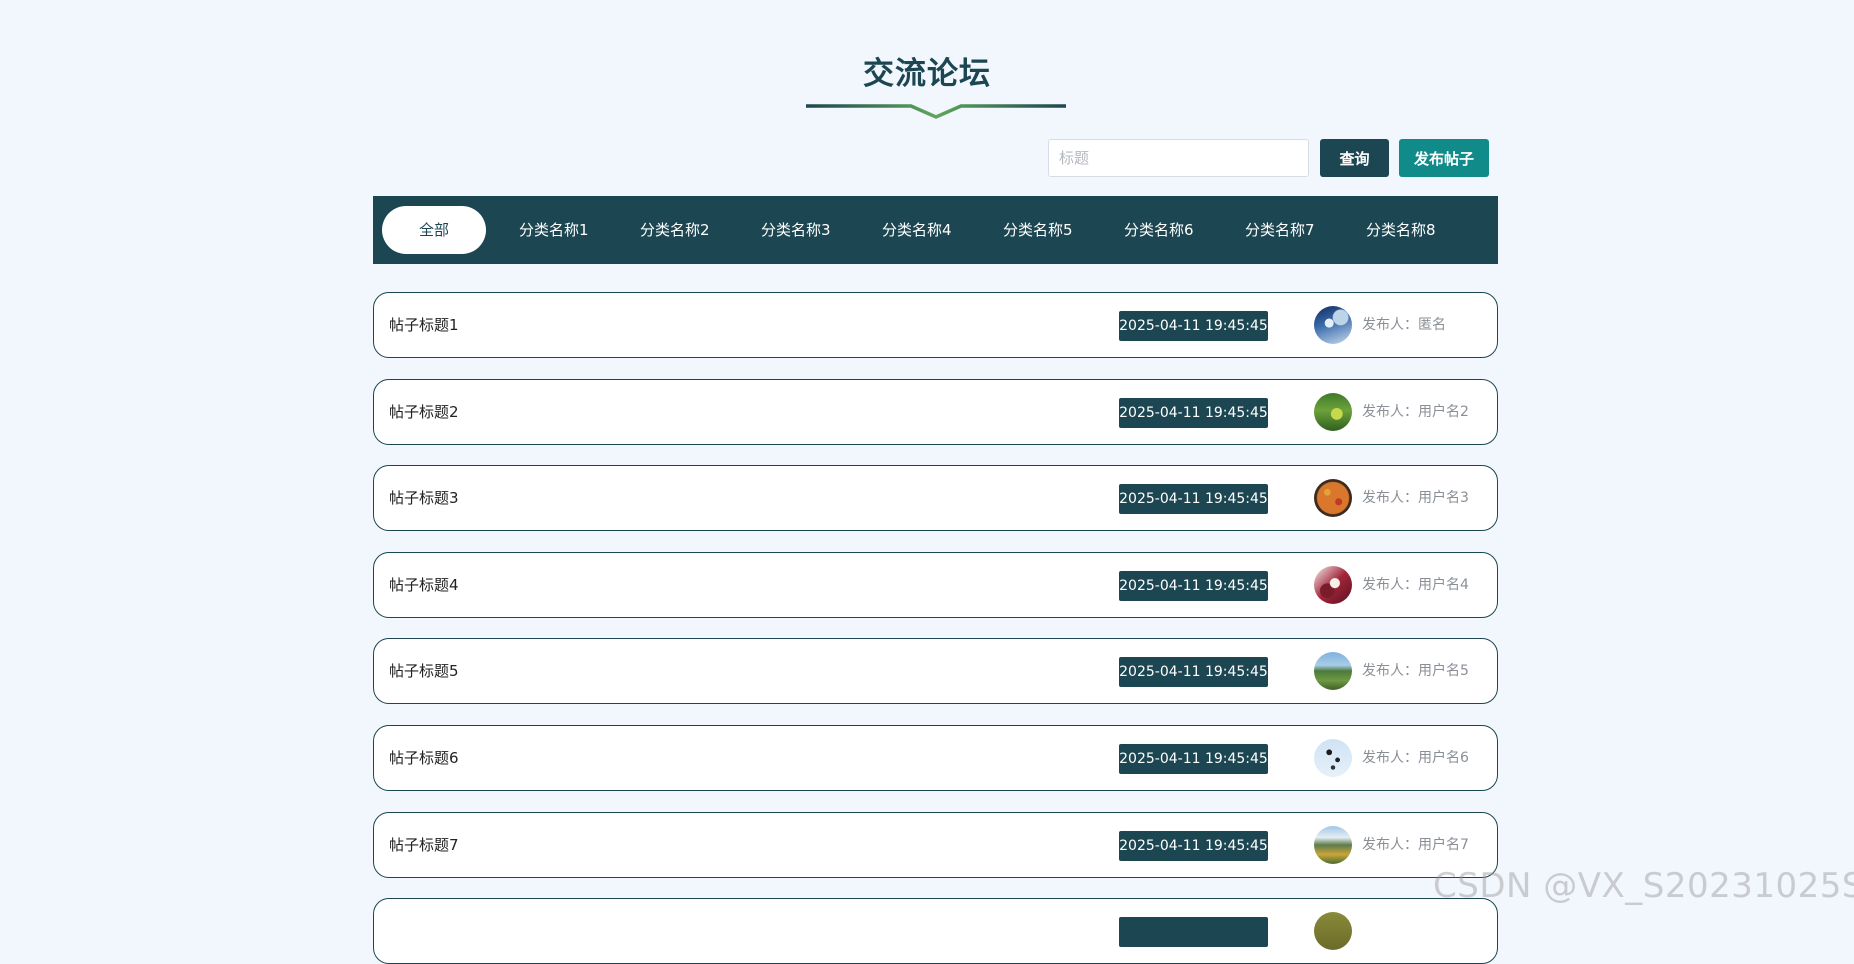  Describe the element at coordinates (936, 111) in the screenshot. I see `title-underline-decoration` at that location.